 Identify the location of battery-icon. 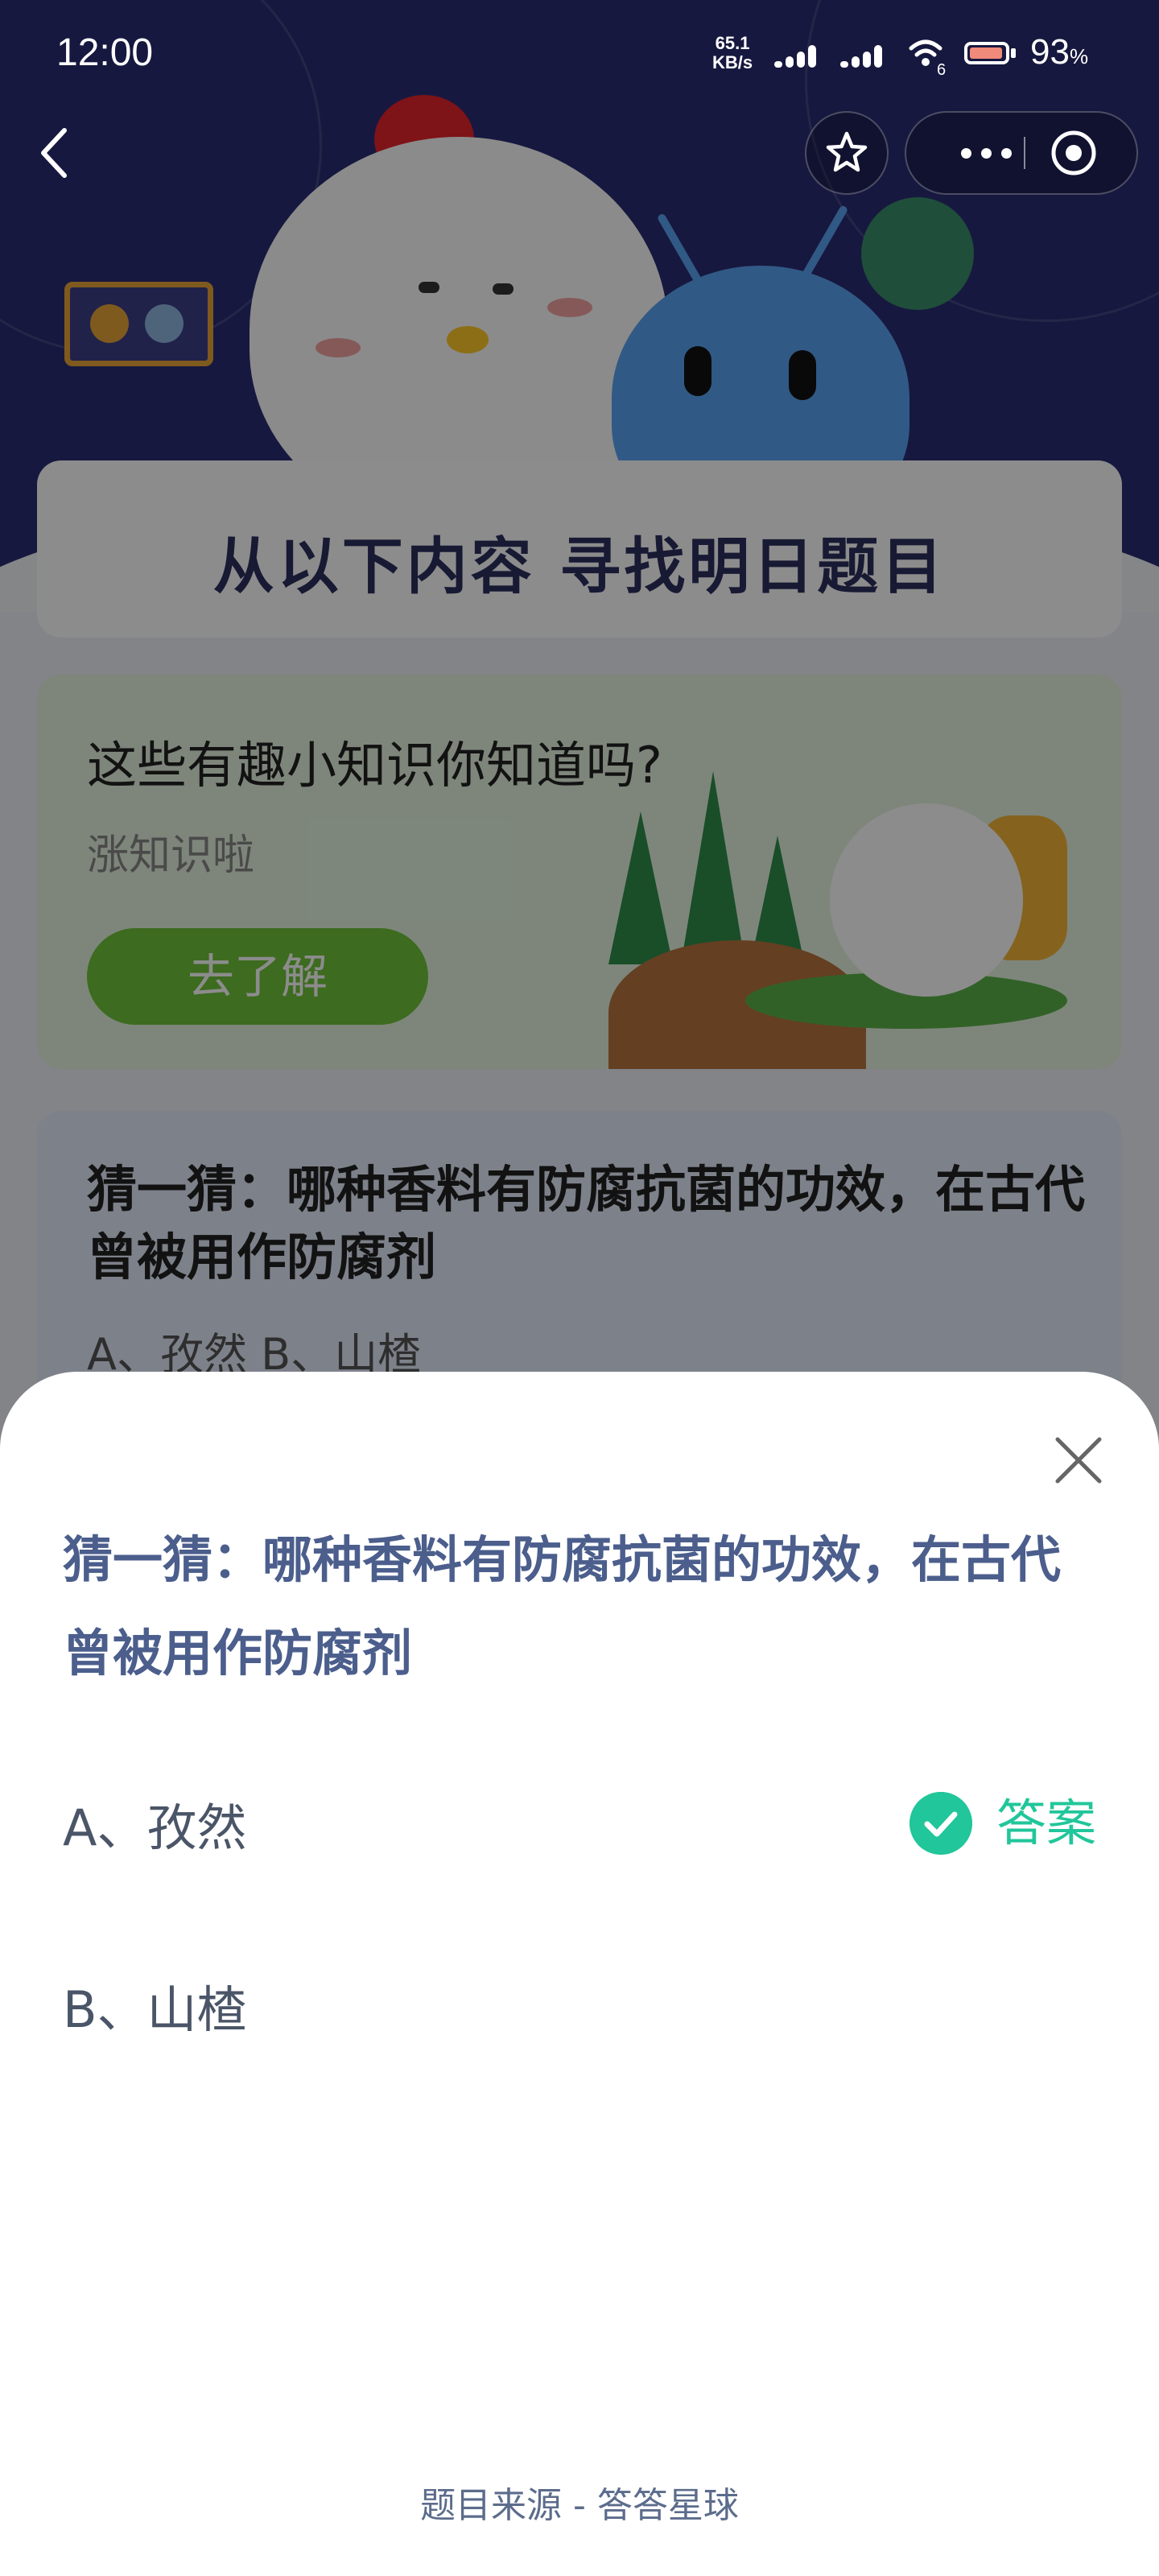
(986, 53).